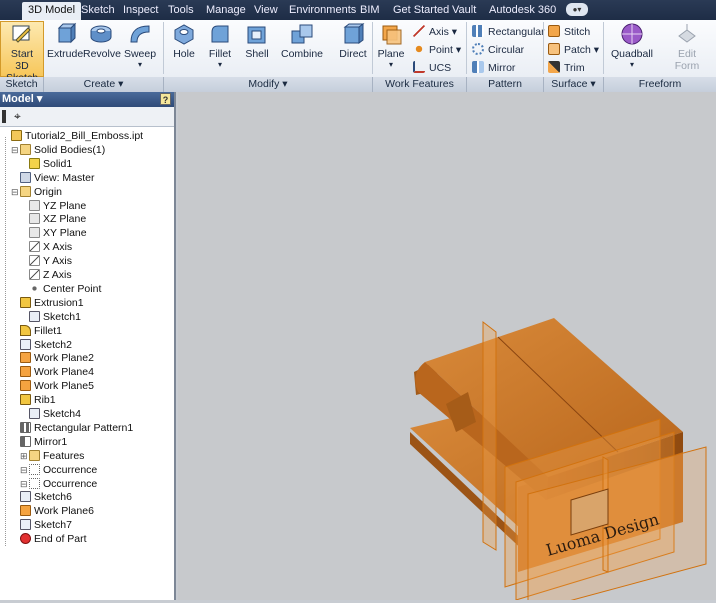 The height and width of the screenshot is (603, 716). Describe the element at coordinates (25, 400) in the screenshot. I see `rib-icon` at that location.